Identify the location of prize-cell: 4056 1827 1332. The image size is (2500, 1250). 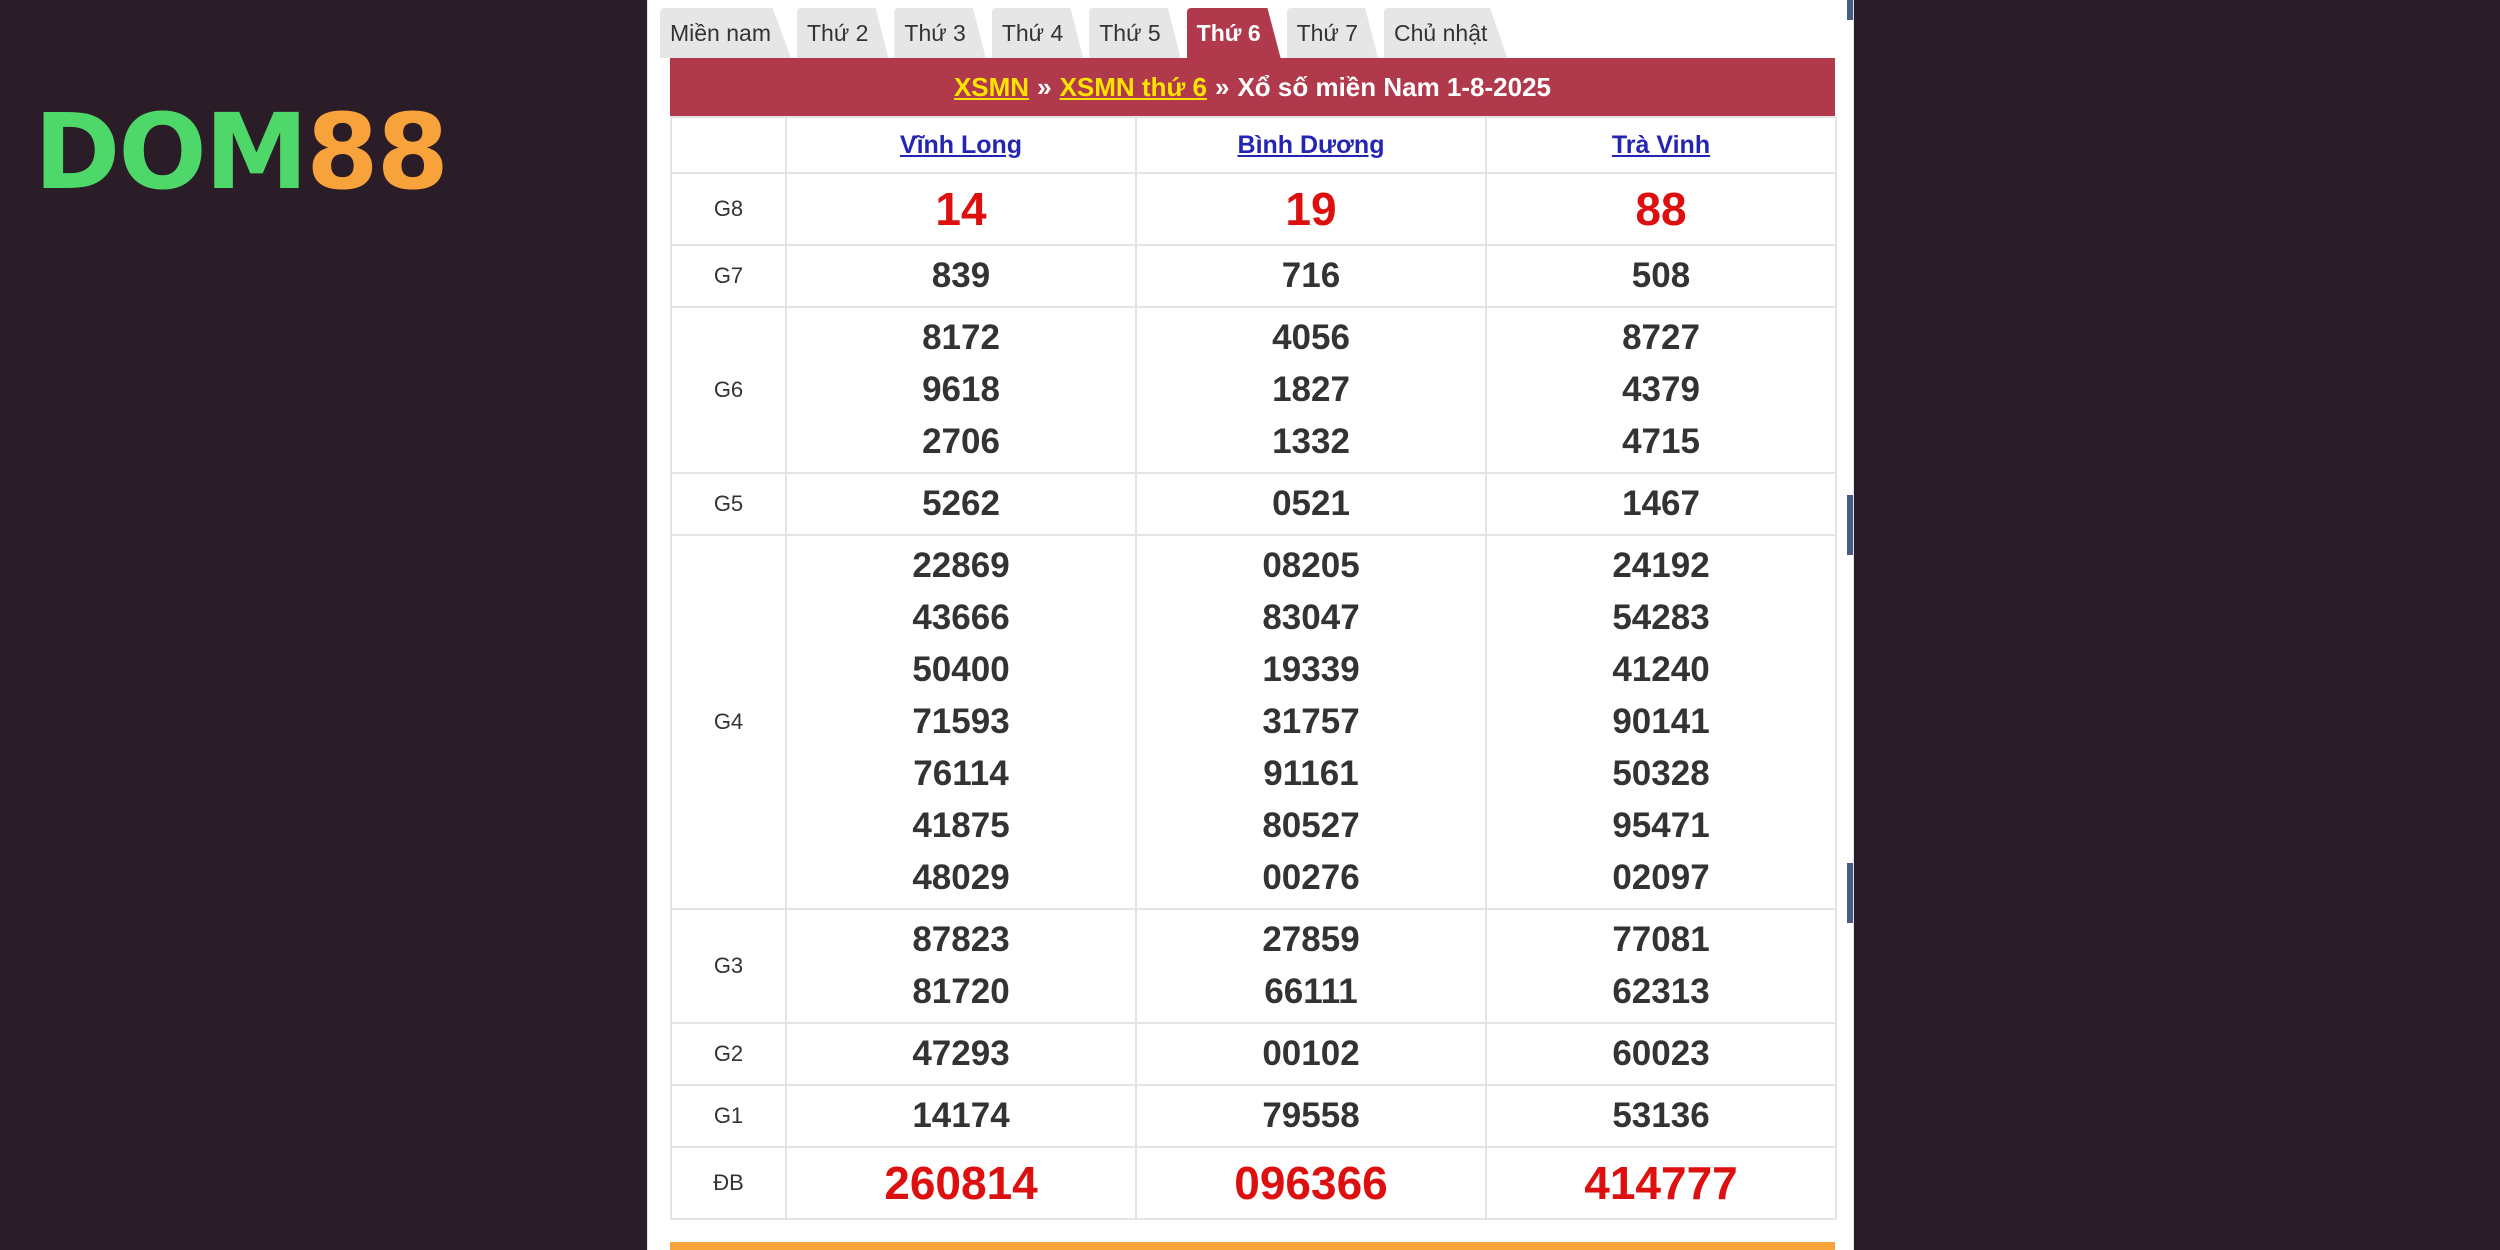
(1311, 390).